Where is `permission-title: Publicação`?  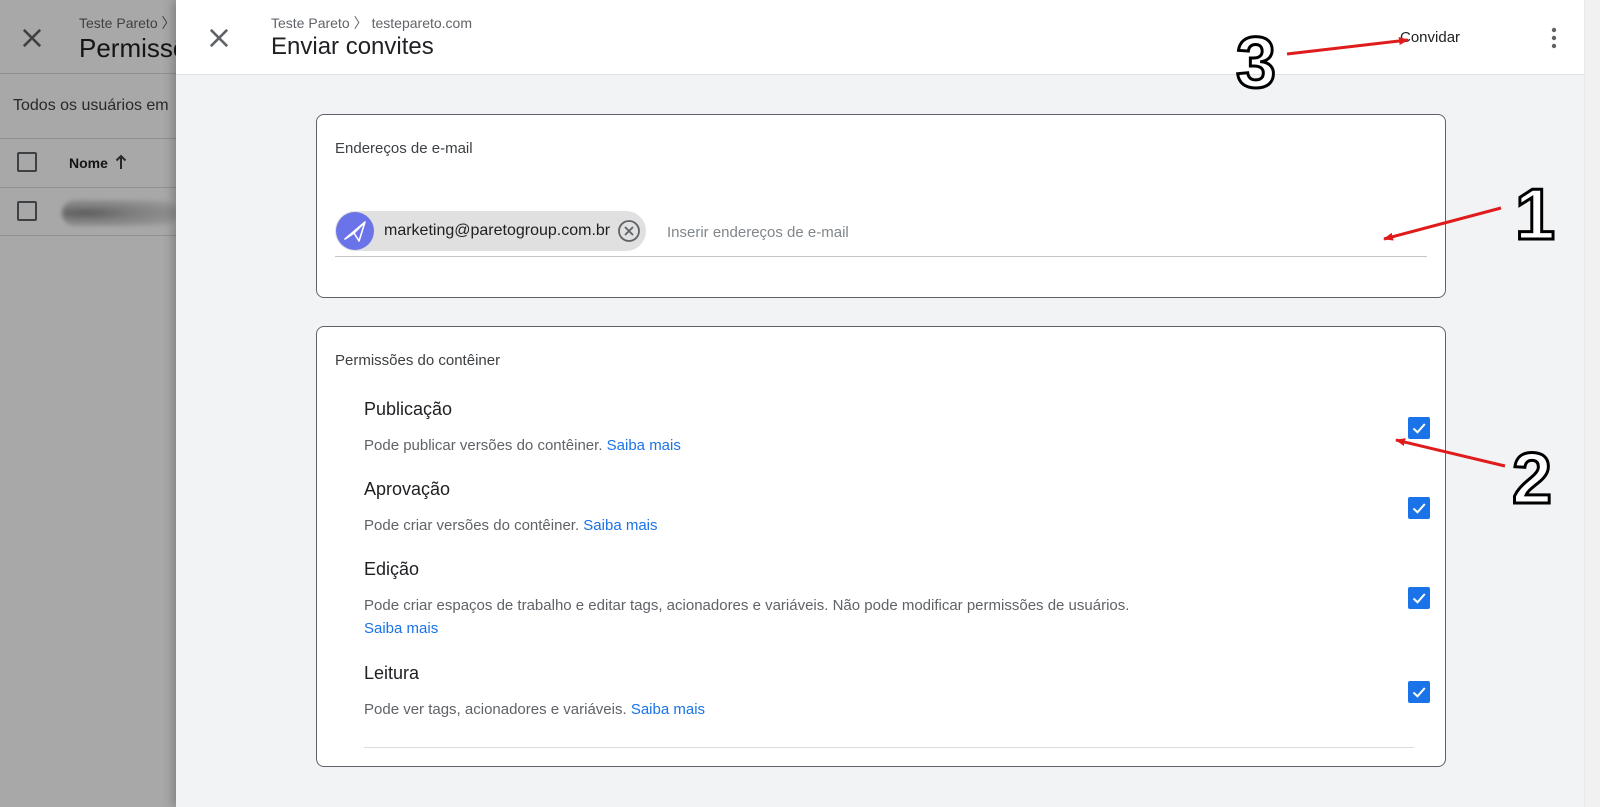 permission-title: Publicação is located at coordinates (408, 409).